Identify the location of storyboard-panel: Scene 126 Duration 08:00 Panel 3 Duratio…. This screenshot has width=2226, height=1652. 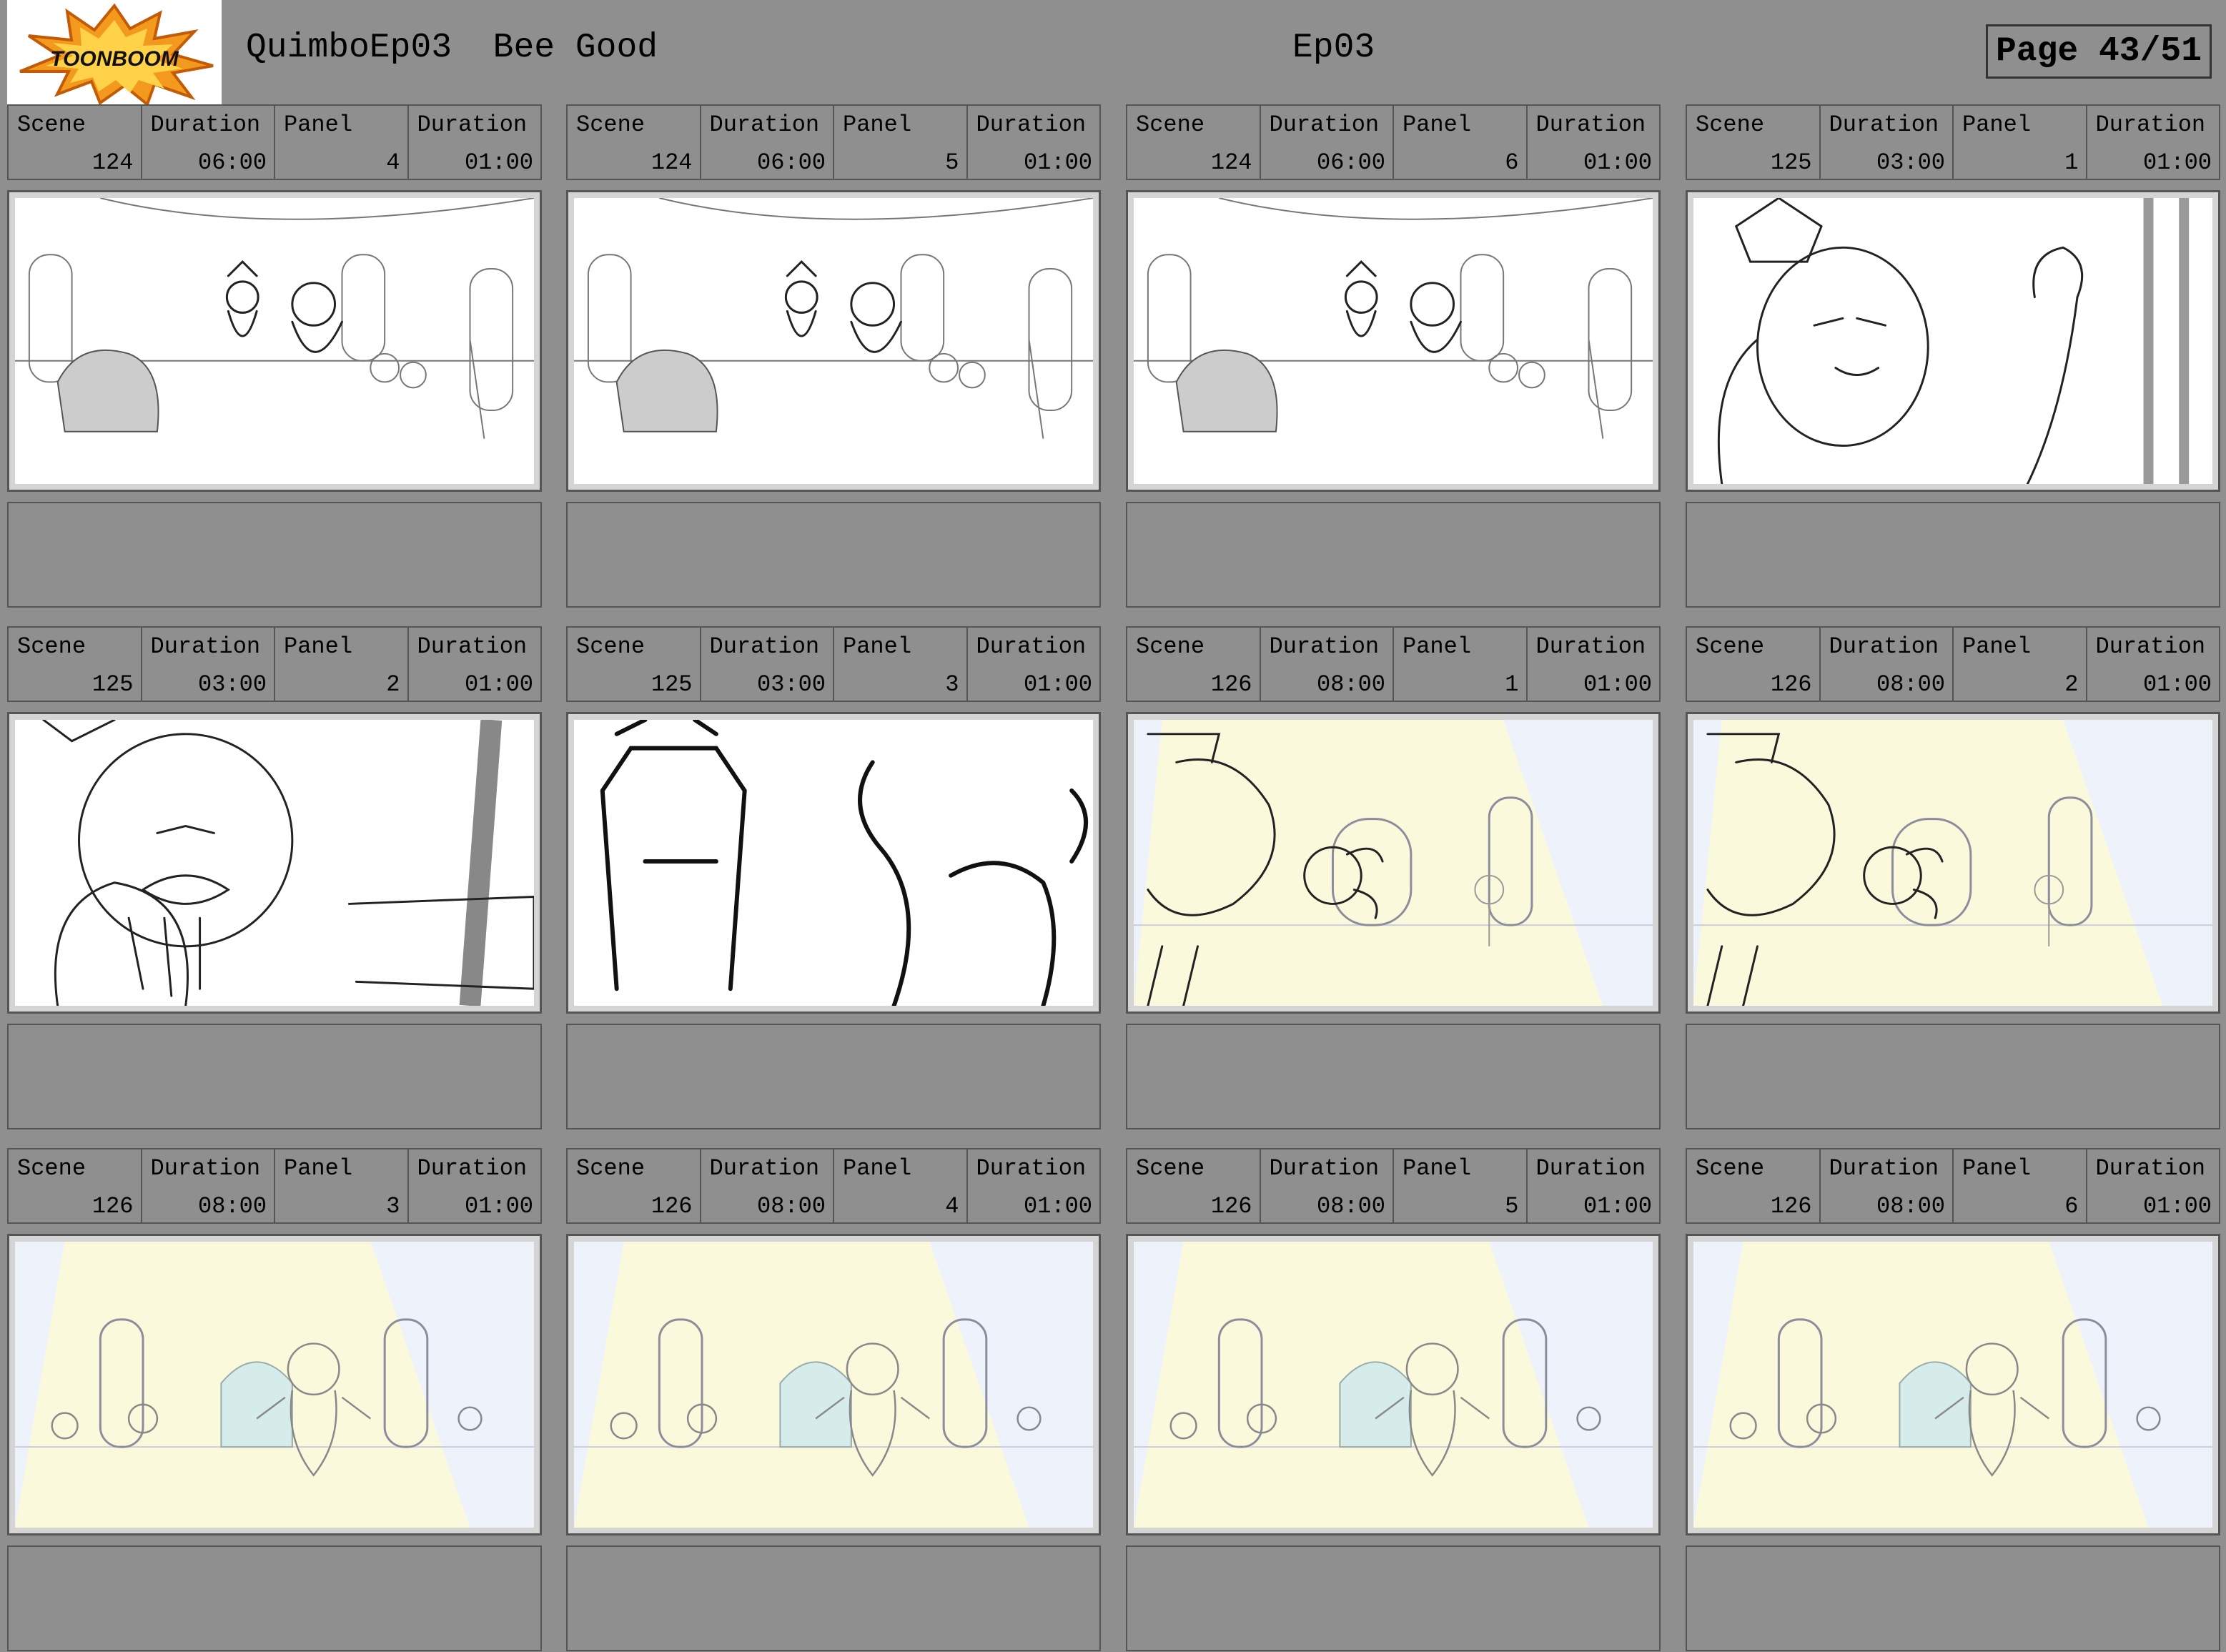
(274, 1400).